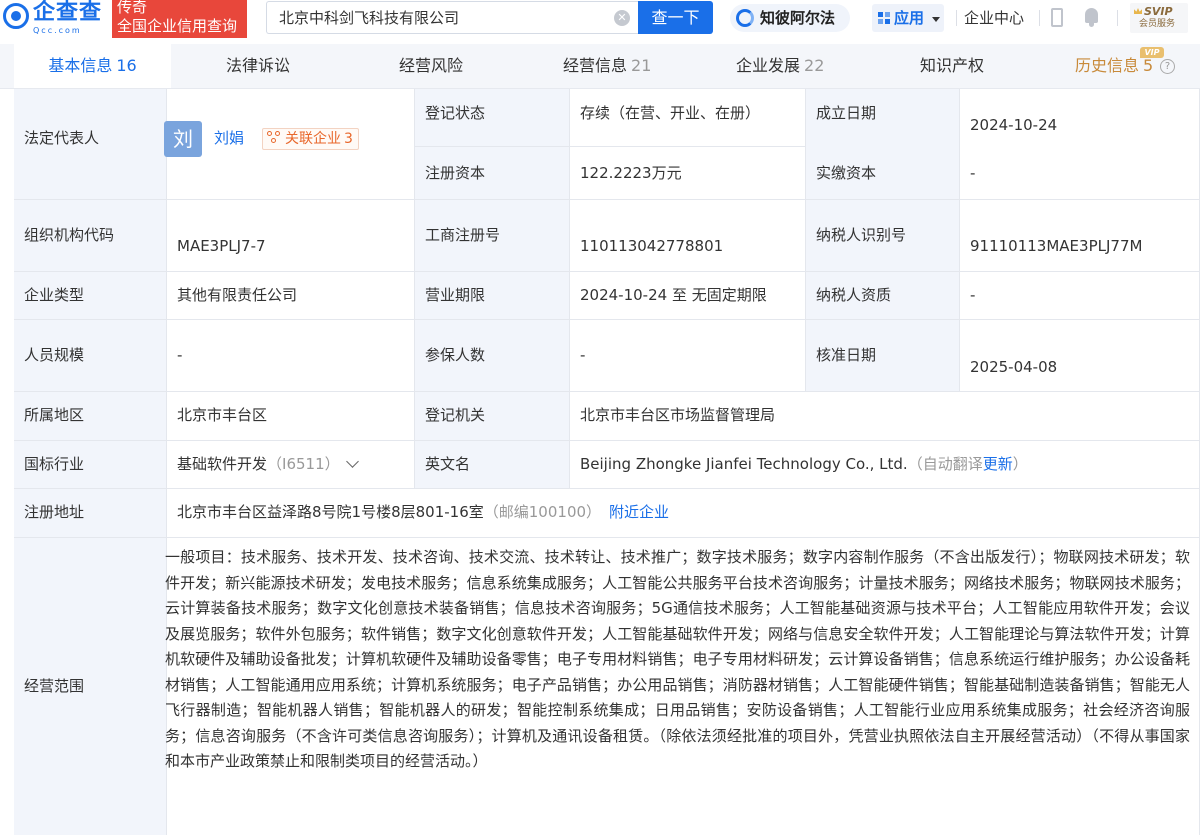 Image resolution: width=1200 pixels, height=835 pixels. I want to click on est-date-label: 成立日期, so click(846, 113).